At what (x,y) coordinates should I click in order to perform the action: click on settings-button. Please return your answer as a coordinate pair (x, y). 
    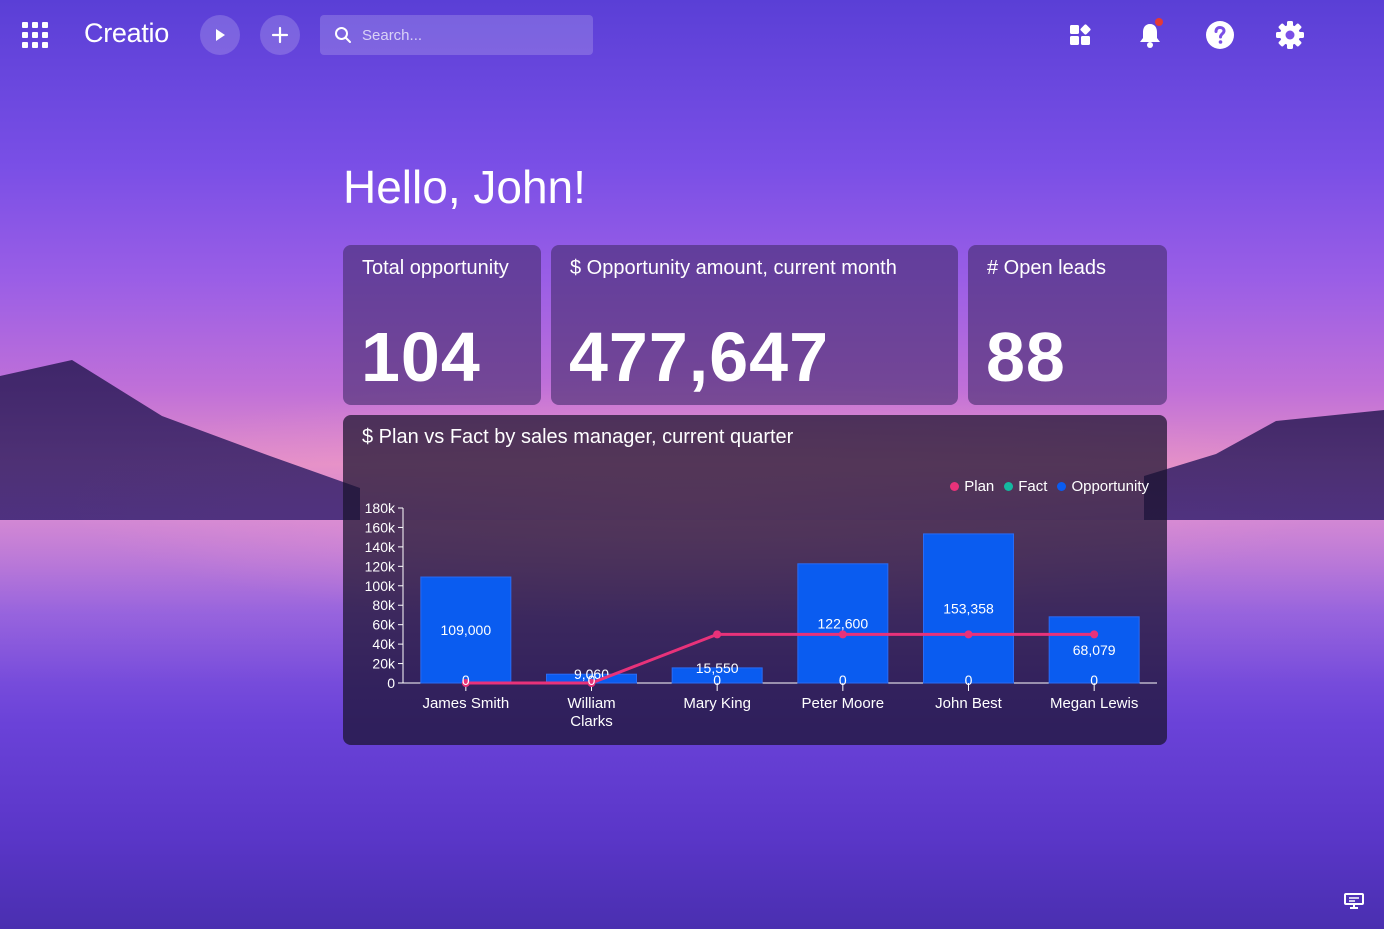
    Looking at the image, I should click on (1290, 35).